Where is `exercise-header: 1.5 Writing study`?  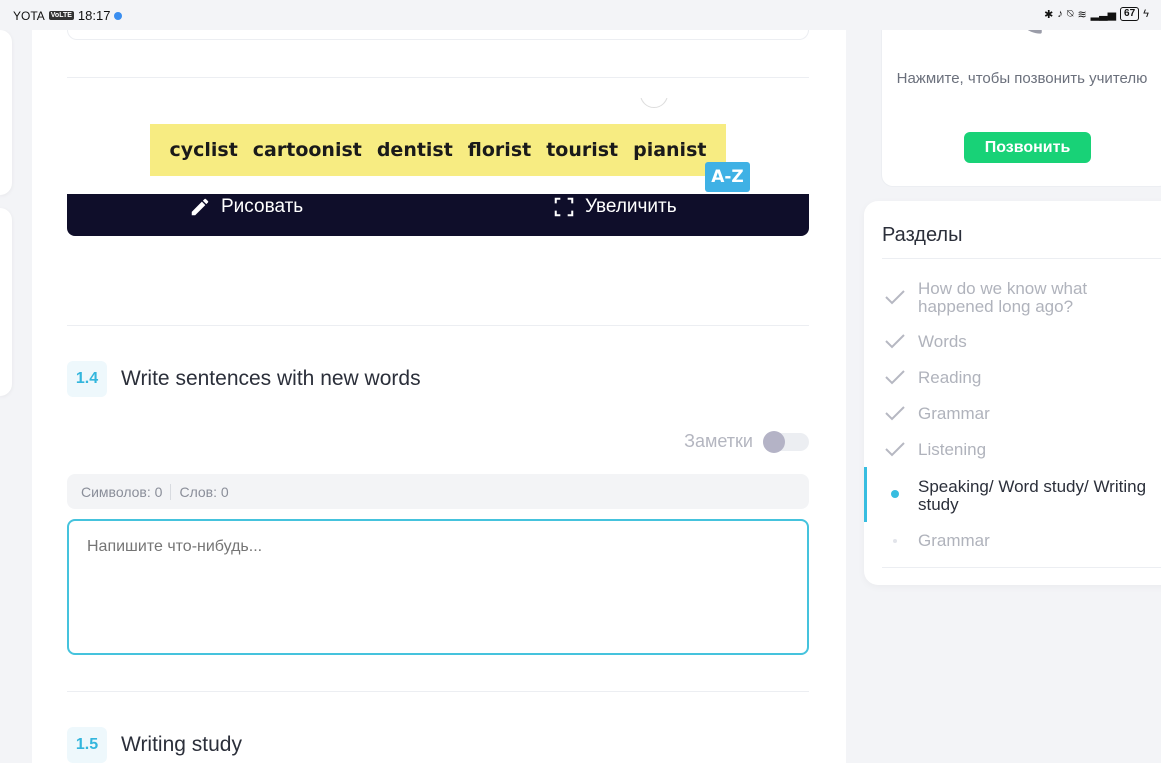
exercise-header: 1.5 Writing study is located at coordinates (154, 745).